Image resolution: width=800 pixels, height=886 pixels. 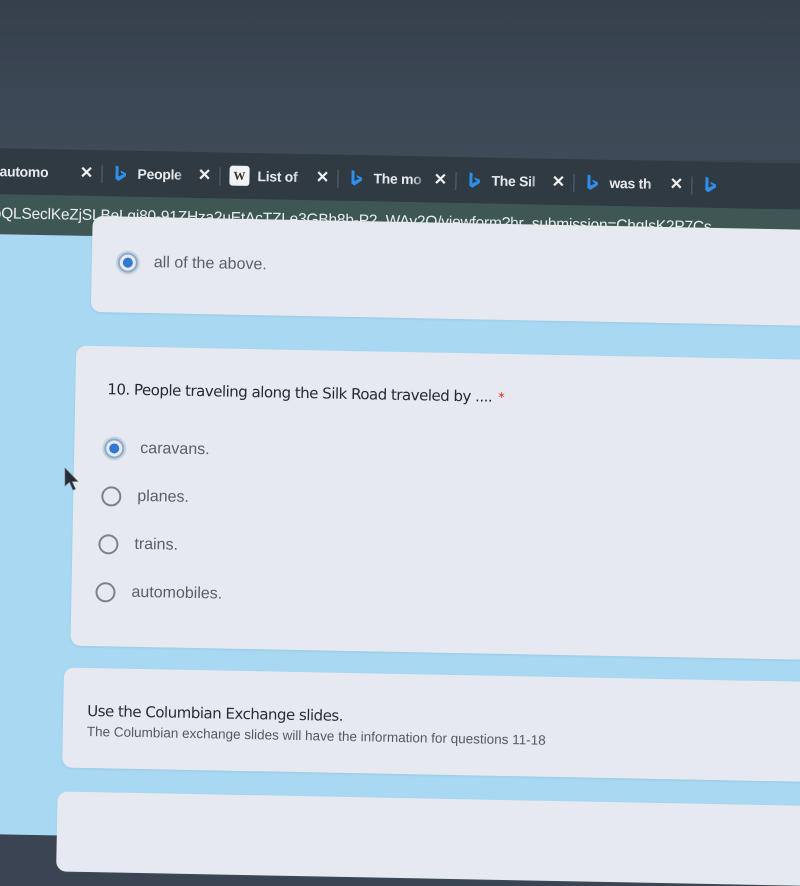 I want to click on tab-people: People ✕, so click(x=160, y=174).